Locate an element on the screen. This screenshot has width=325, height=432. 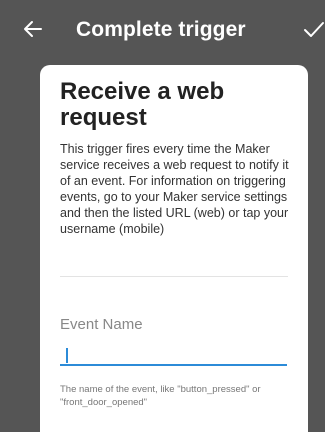
checkmark-icon is located at coordinates (314, 29).